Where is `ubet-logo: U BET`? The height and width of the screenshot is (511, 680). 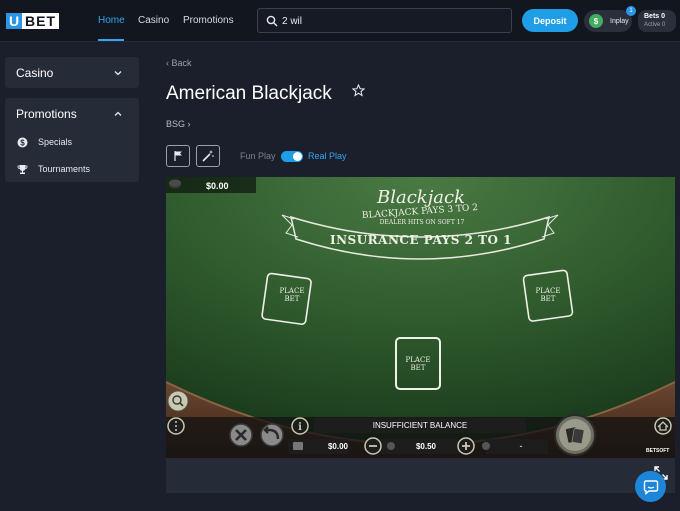
ubet-logo: U BET is located at coordinates (32, 21).